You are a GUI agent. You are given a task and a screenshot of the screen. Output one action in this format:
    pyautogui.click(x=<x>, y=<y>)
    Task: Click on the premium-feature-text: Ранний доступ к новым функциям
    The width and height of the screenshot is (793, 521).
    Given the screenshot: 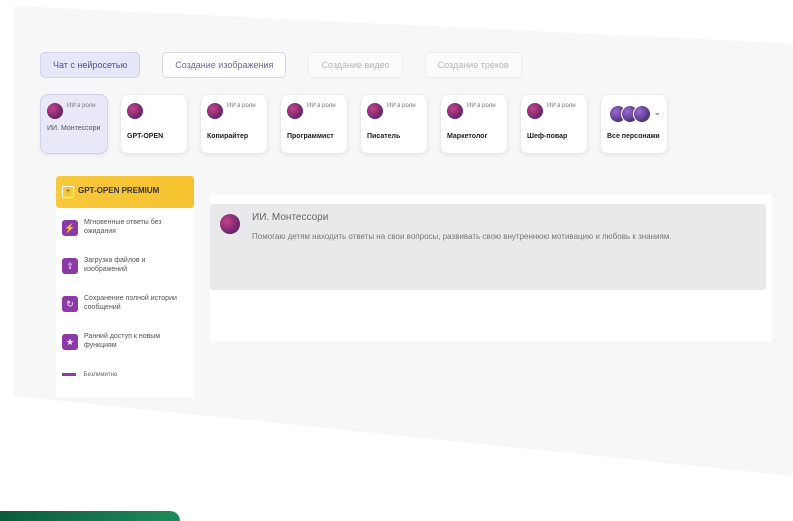 What is the action you would take?
    pyautogui.click(x=122, y=341)
    